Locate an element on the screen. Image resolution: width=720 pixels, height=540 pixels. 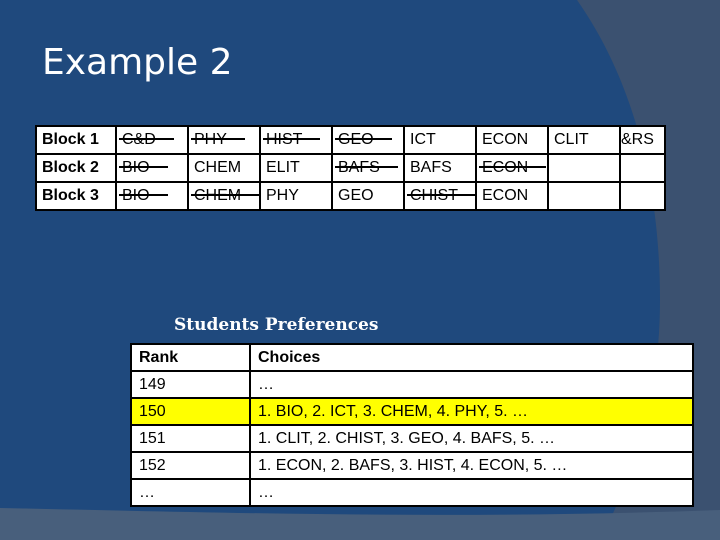
subject-cell: HIST is located at coordinates (296, 140).